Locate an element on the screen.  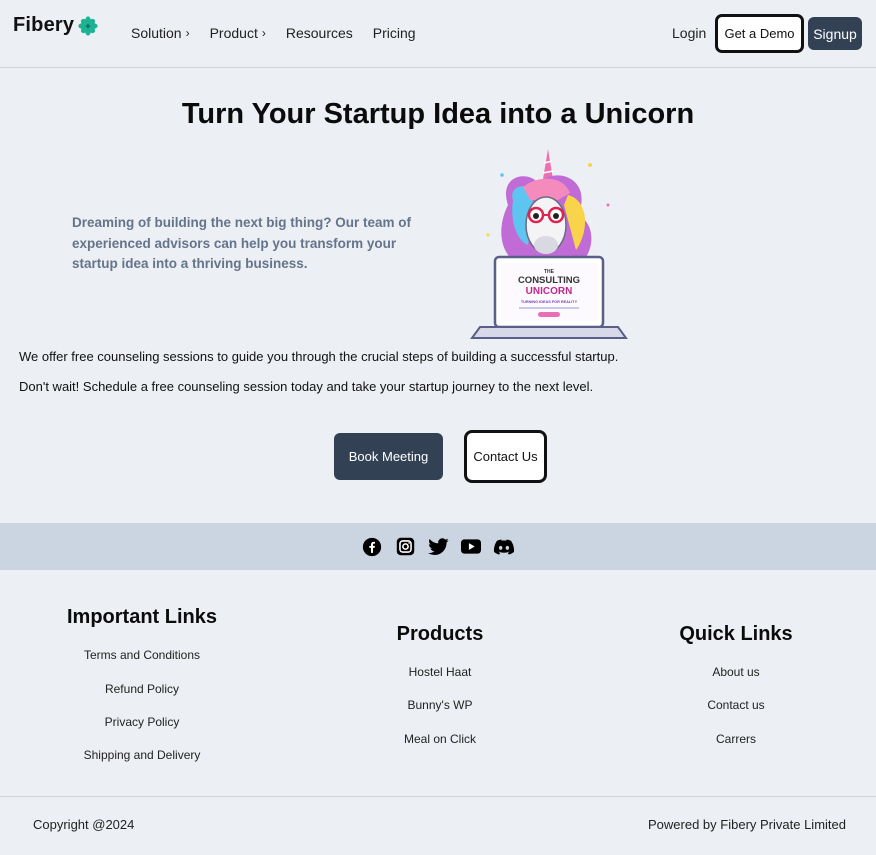
footer-link-terms: Terms and Conditions is located at coordinates (142, 655).